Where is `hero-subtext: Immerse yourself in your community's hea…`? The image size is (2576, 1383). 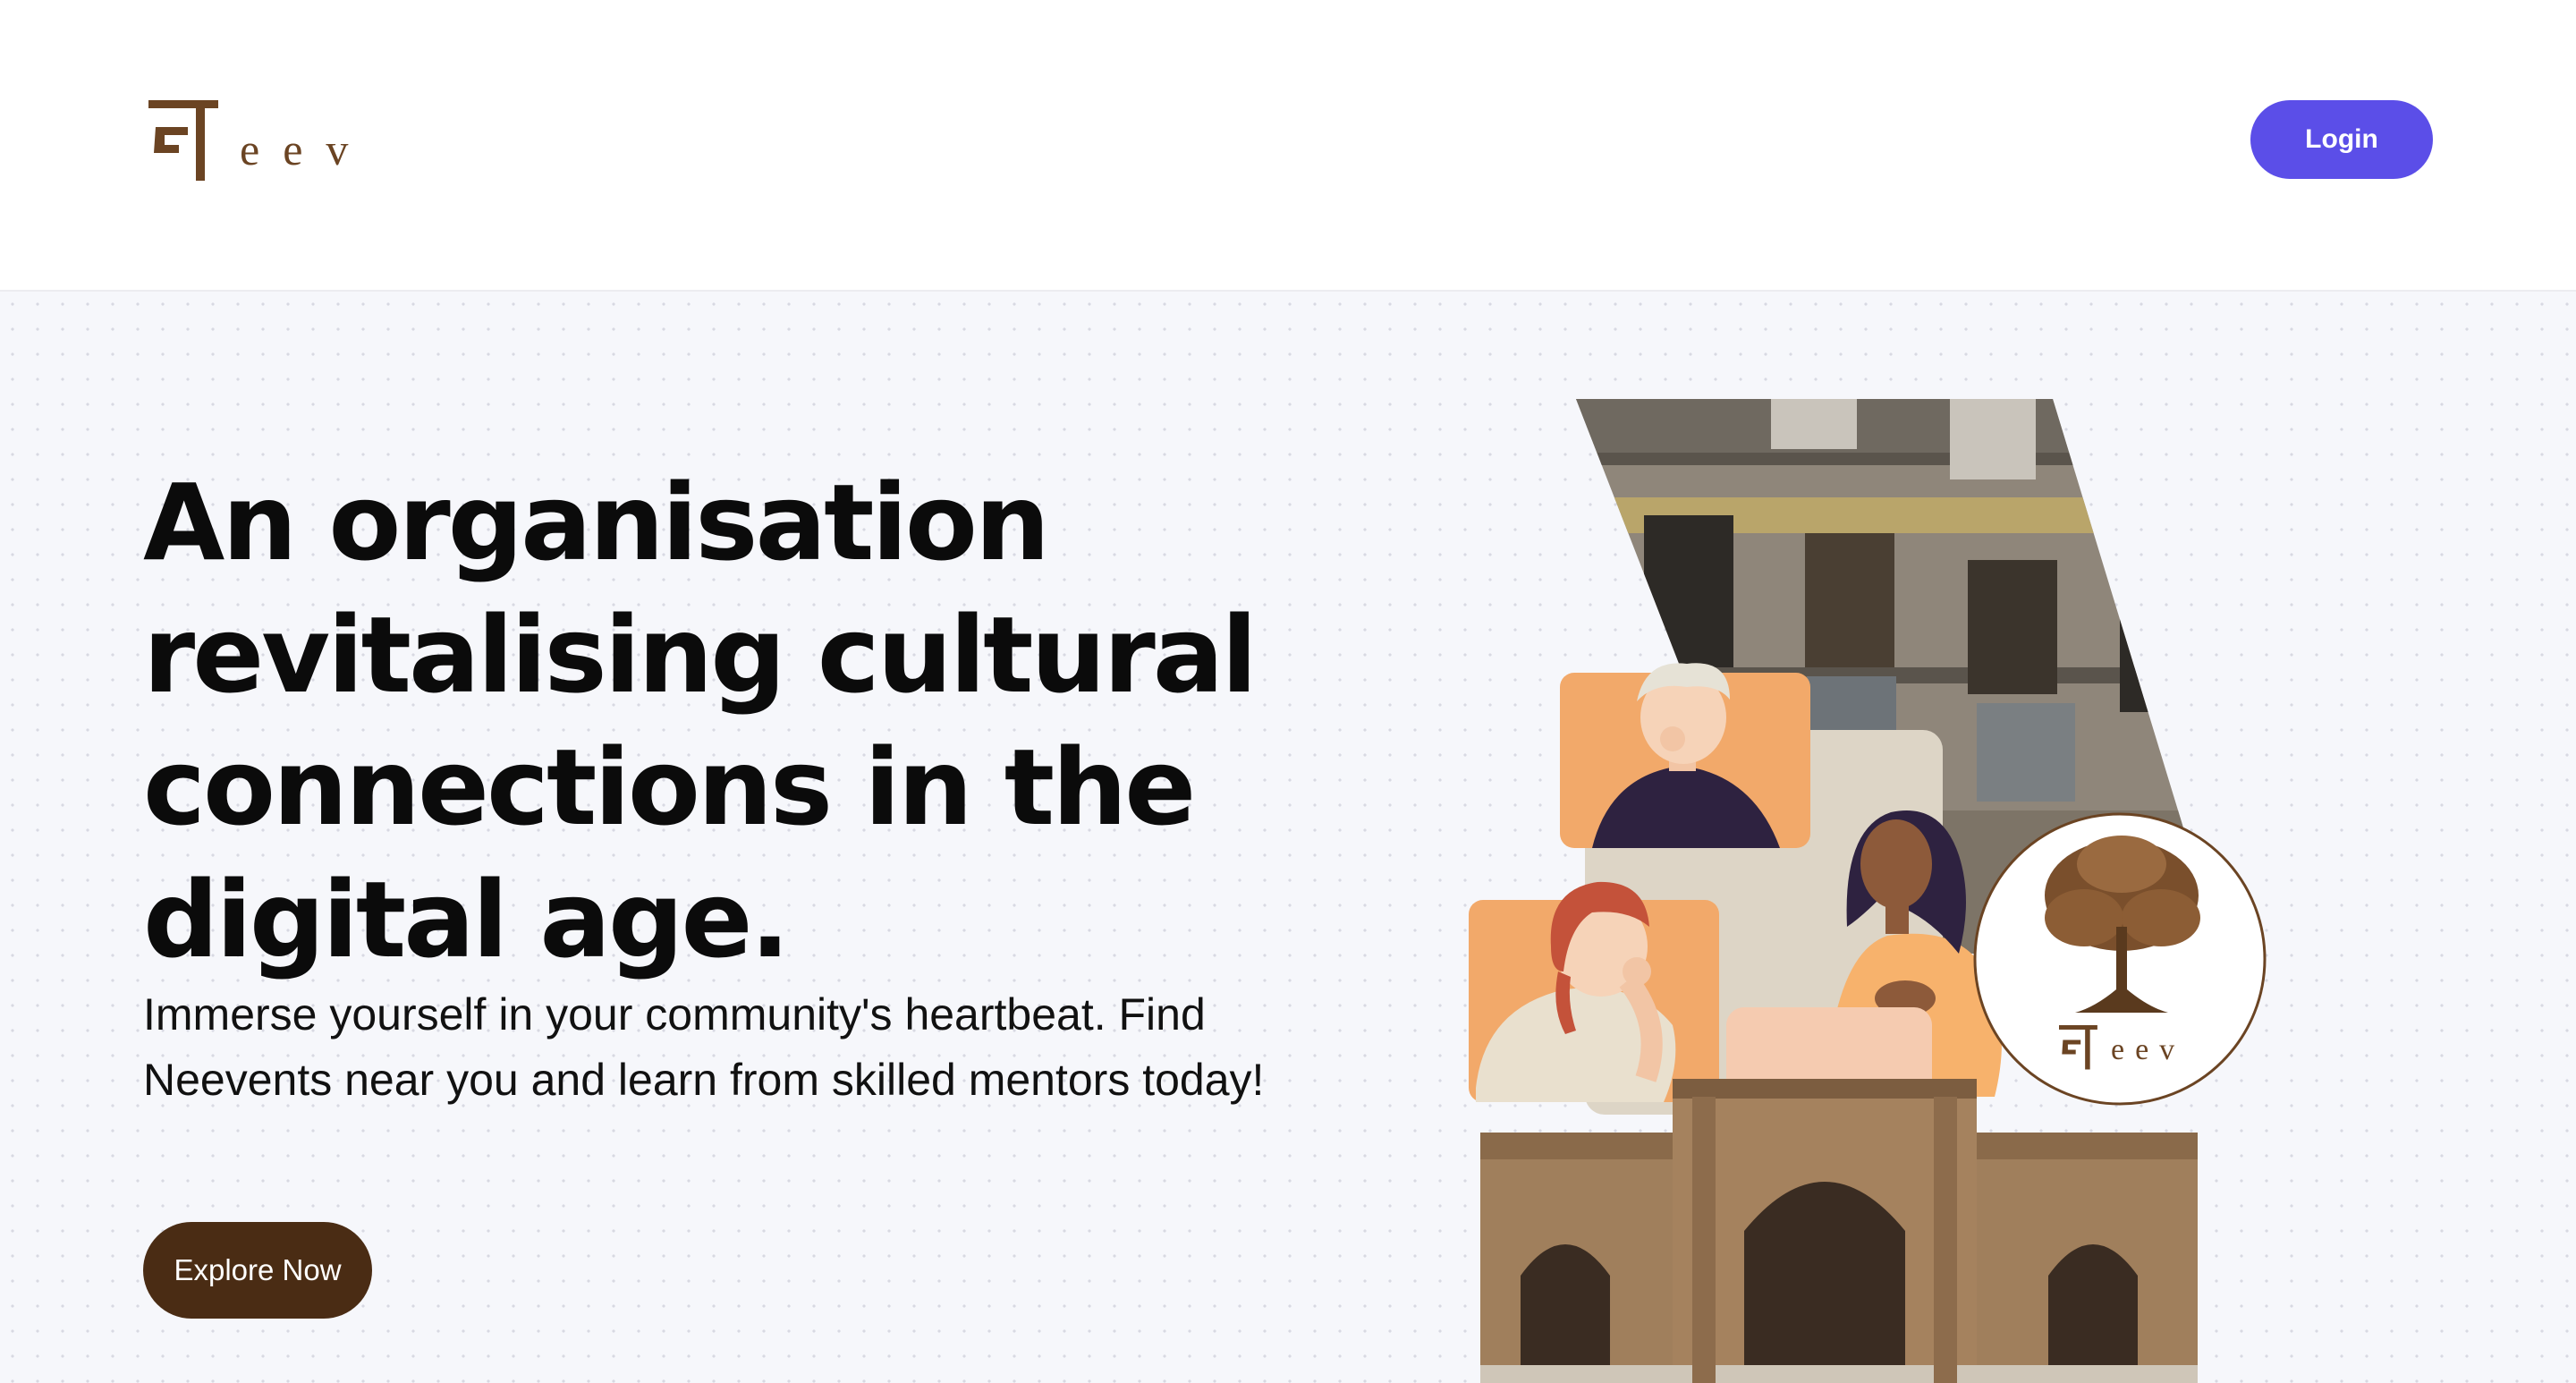
hero-subtext: Immerse yourself in your community's hea… is located at coordinates (704, 1047).